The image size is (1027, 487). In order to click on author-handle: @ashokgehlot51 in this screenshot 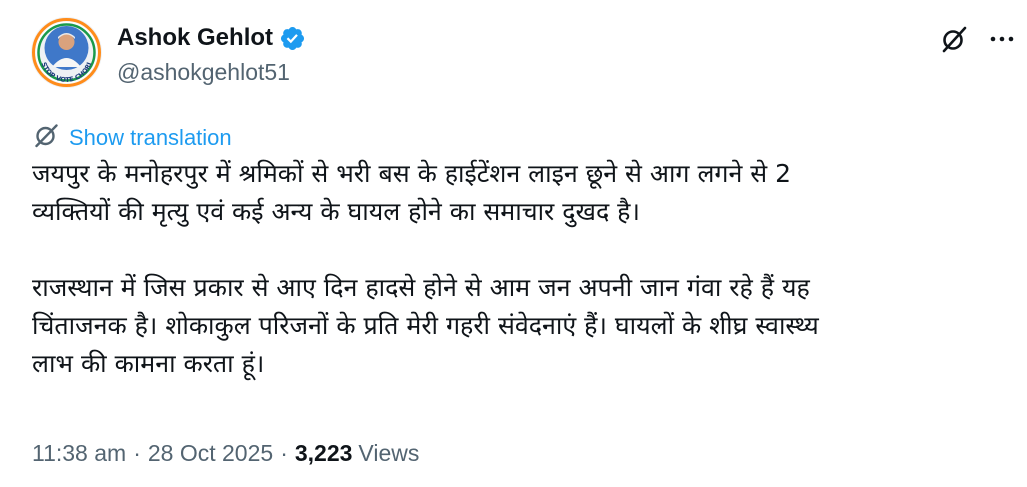, I will do `click(203, 72)`.